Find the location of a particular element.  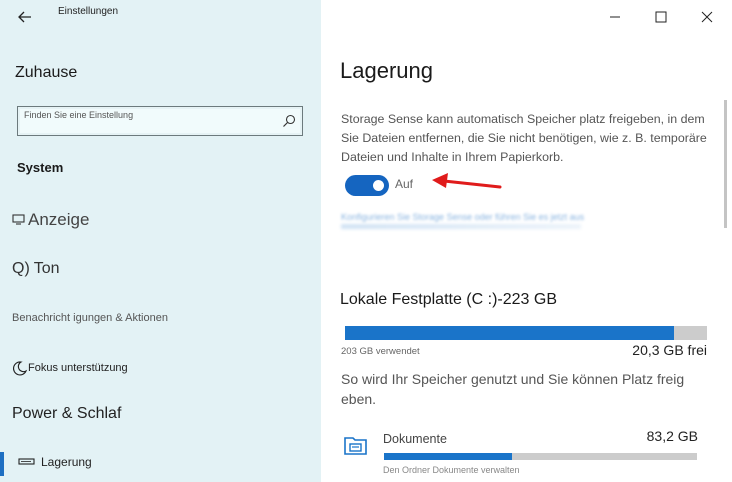

sidebar-item-label: Lagerung is located at coordinates (66, 462).